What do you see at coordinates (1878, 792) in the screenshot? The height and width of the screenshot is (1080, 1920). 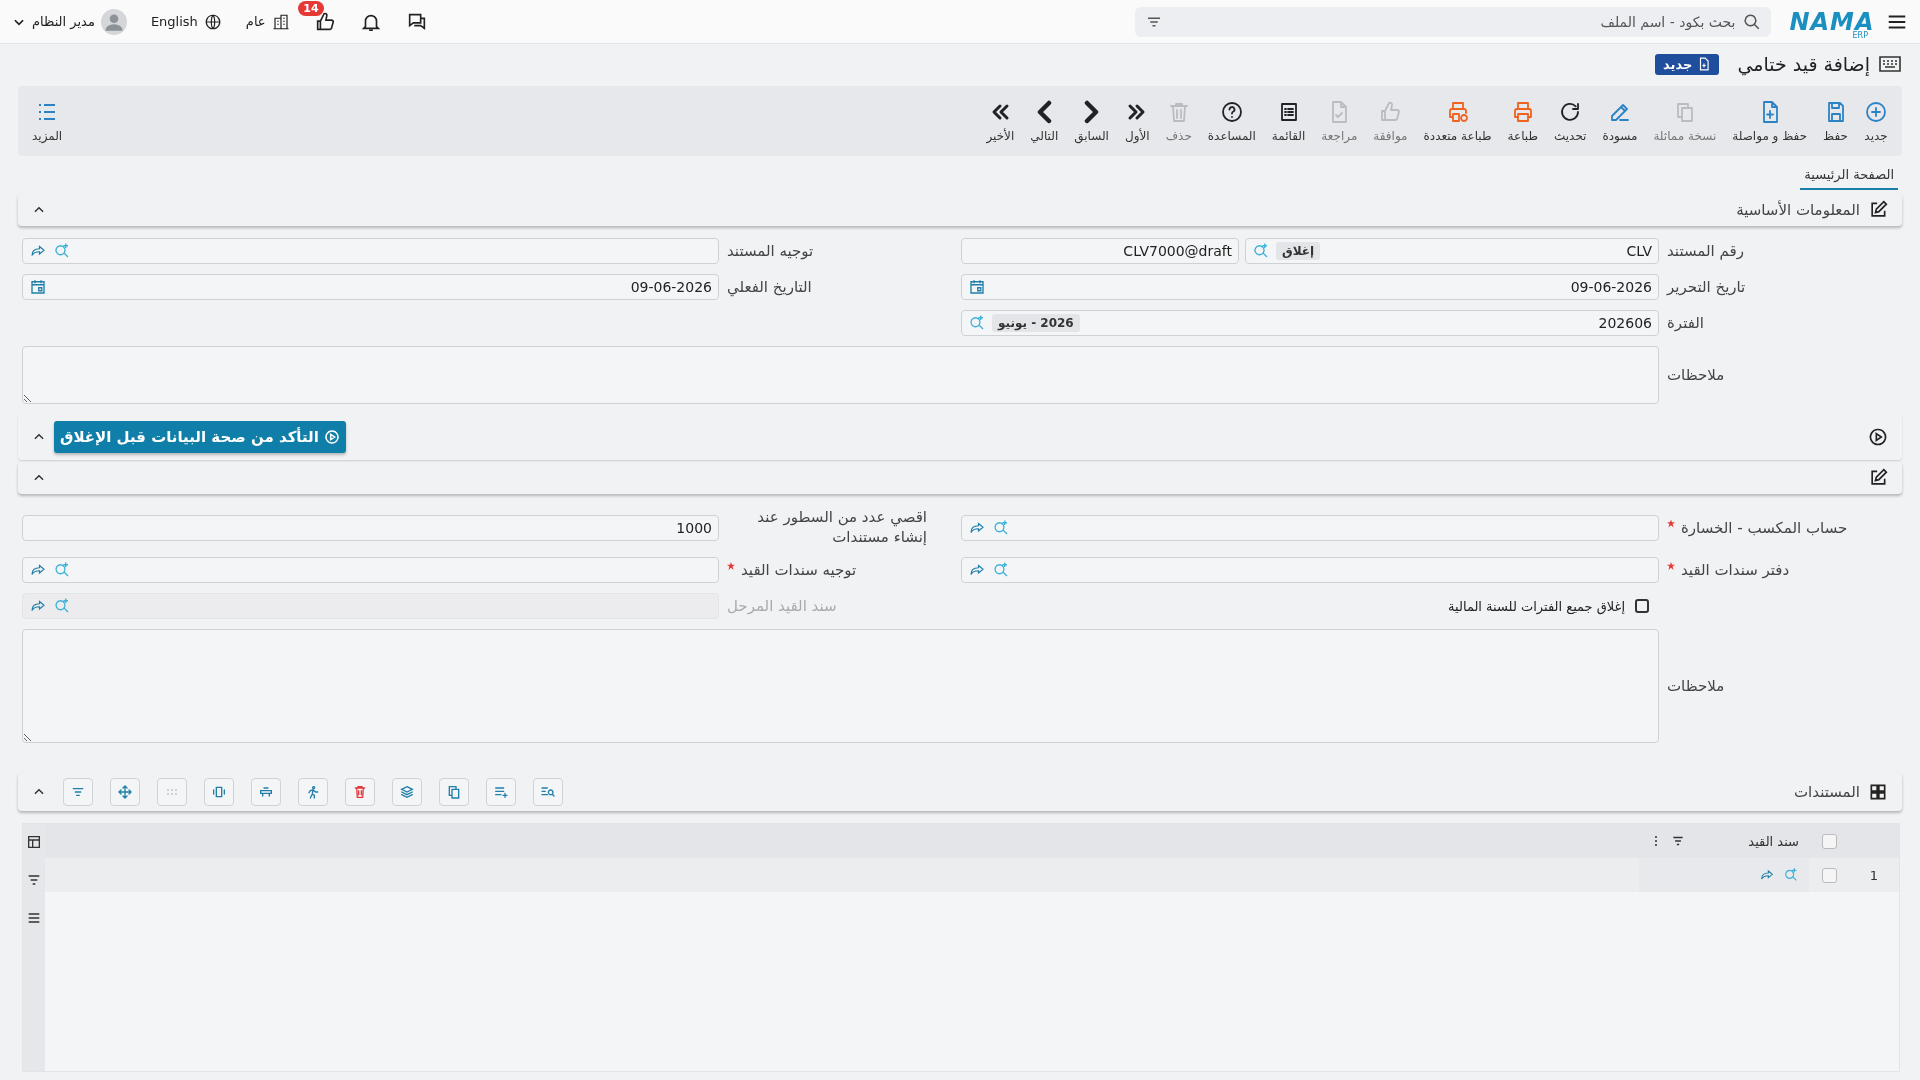 I see `grid-icon` at bounding box center [1878, 792].